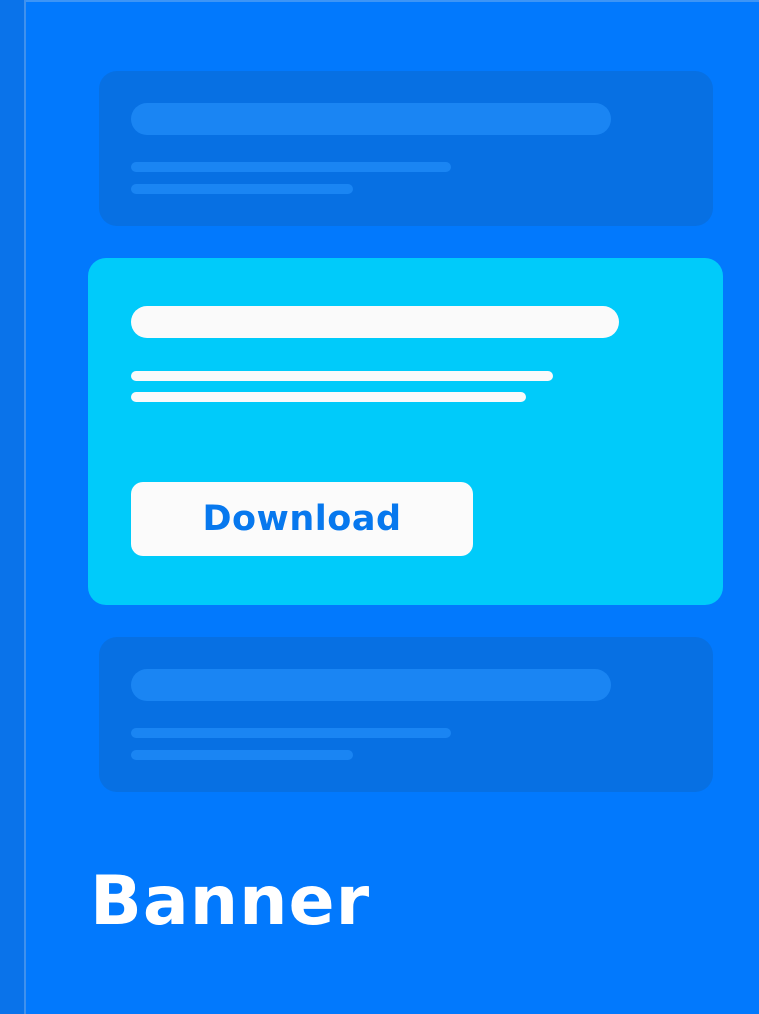  Describe the element at coordinates (302, 519) in the screenshot. I see `download-button: Download` at that location.